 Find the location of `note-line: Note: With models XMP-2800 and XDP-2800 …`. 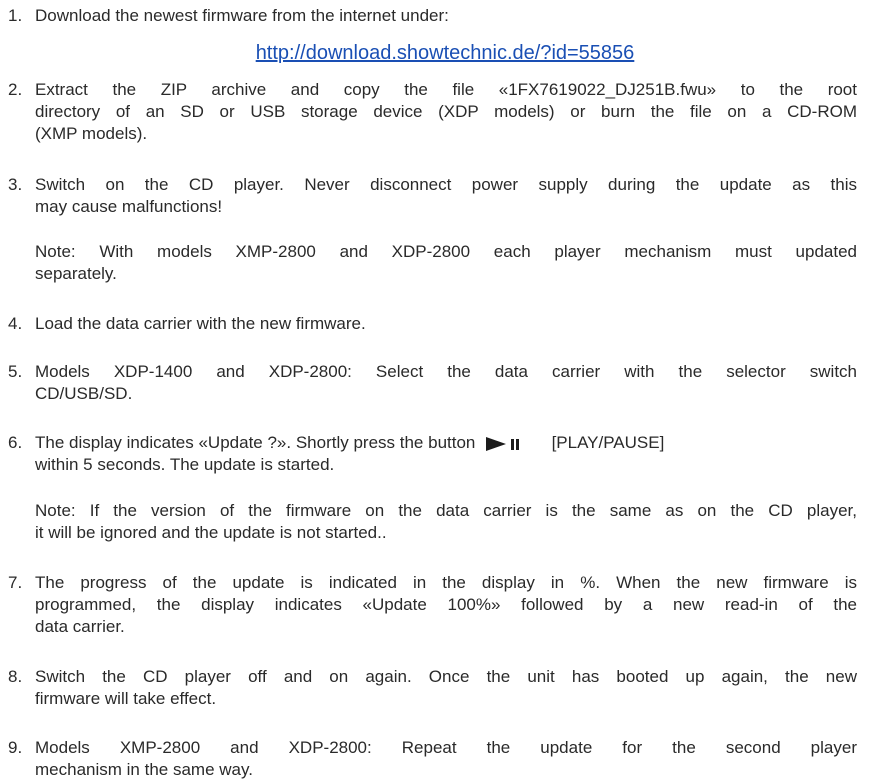

note-line: Note: With models XMP-2800 and XDP-2800 … is located at coordinates (446, 251).